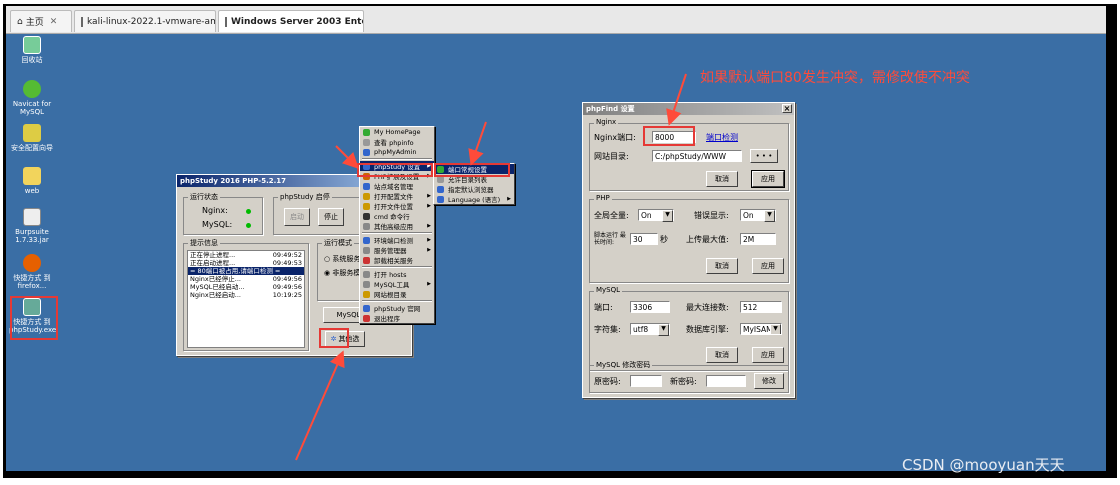 Image resolution: width=1120 pixels, height=485 pixels. What do you see at coordinates (331, 217) in the screenshot?
I see `stop-button: 停止` at bounding box center [331, 217].